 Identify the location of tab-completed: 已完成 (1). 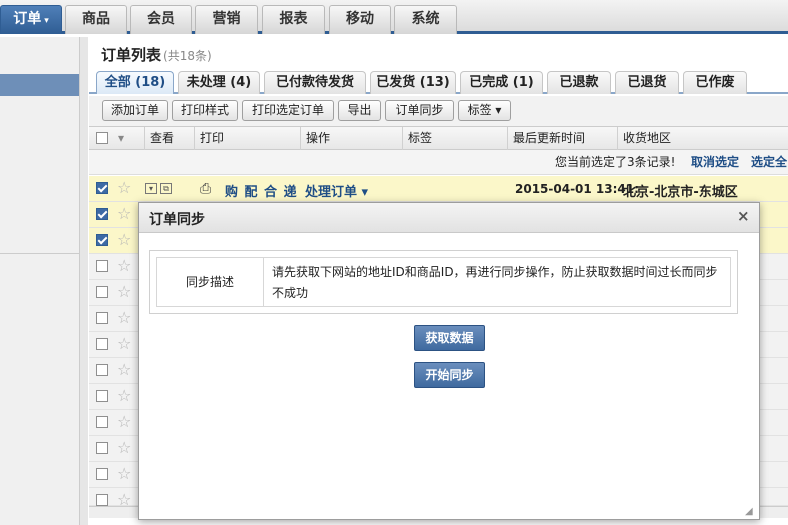
(501, 82).